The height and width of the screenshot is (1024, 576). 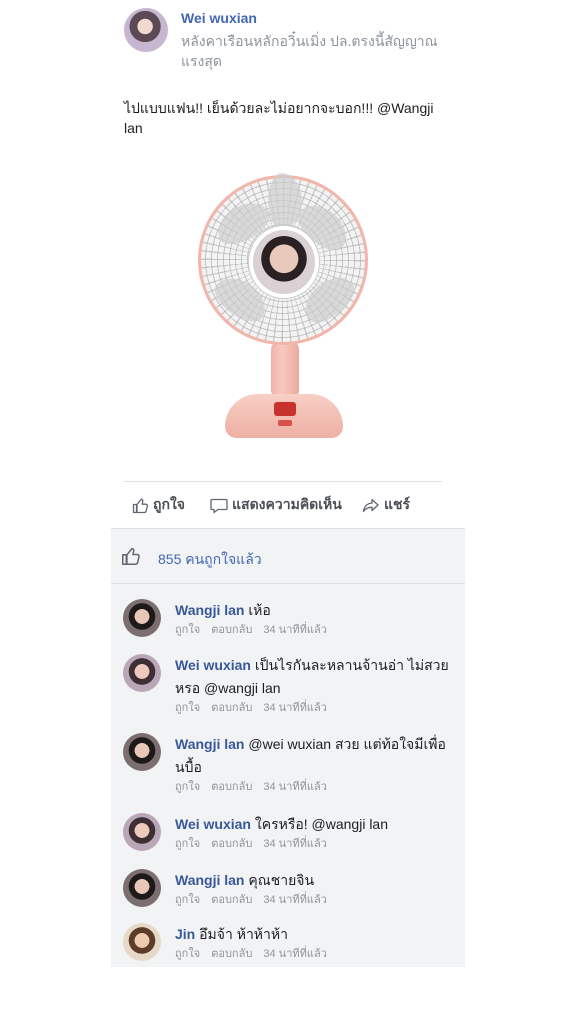 What do you see at coordinates (285, 423) in the screenshot?
I see `fan-brand-label` at bounding box center [285, 423].